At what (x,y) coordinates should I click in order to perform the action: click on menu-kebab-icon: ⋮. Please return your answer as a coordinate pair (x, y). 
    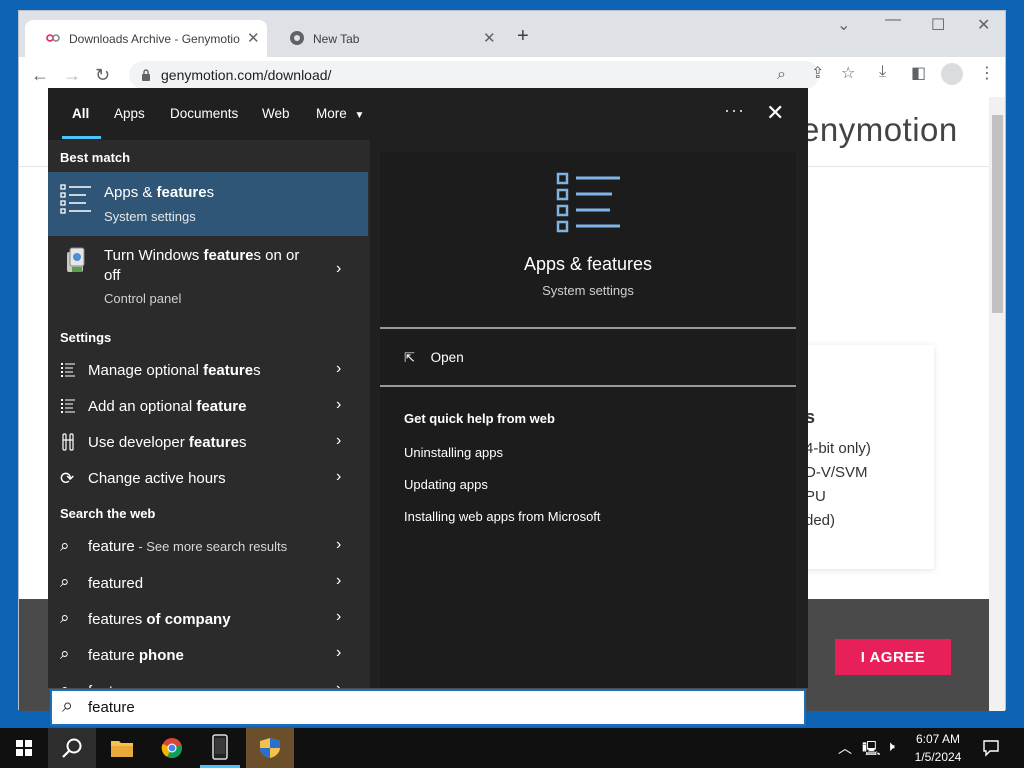
    Looking at the image, I should click on (987, 73).